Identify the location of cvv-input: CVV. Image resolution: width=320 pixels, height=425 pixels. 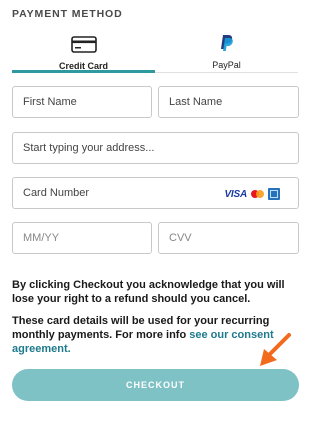
(228, 238).